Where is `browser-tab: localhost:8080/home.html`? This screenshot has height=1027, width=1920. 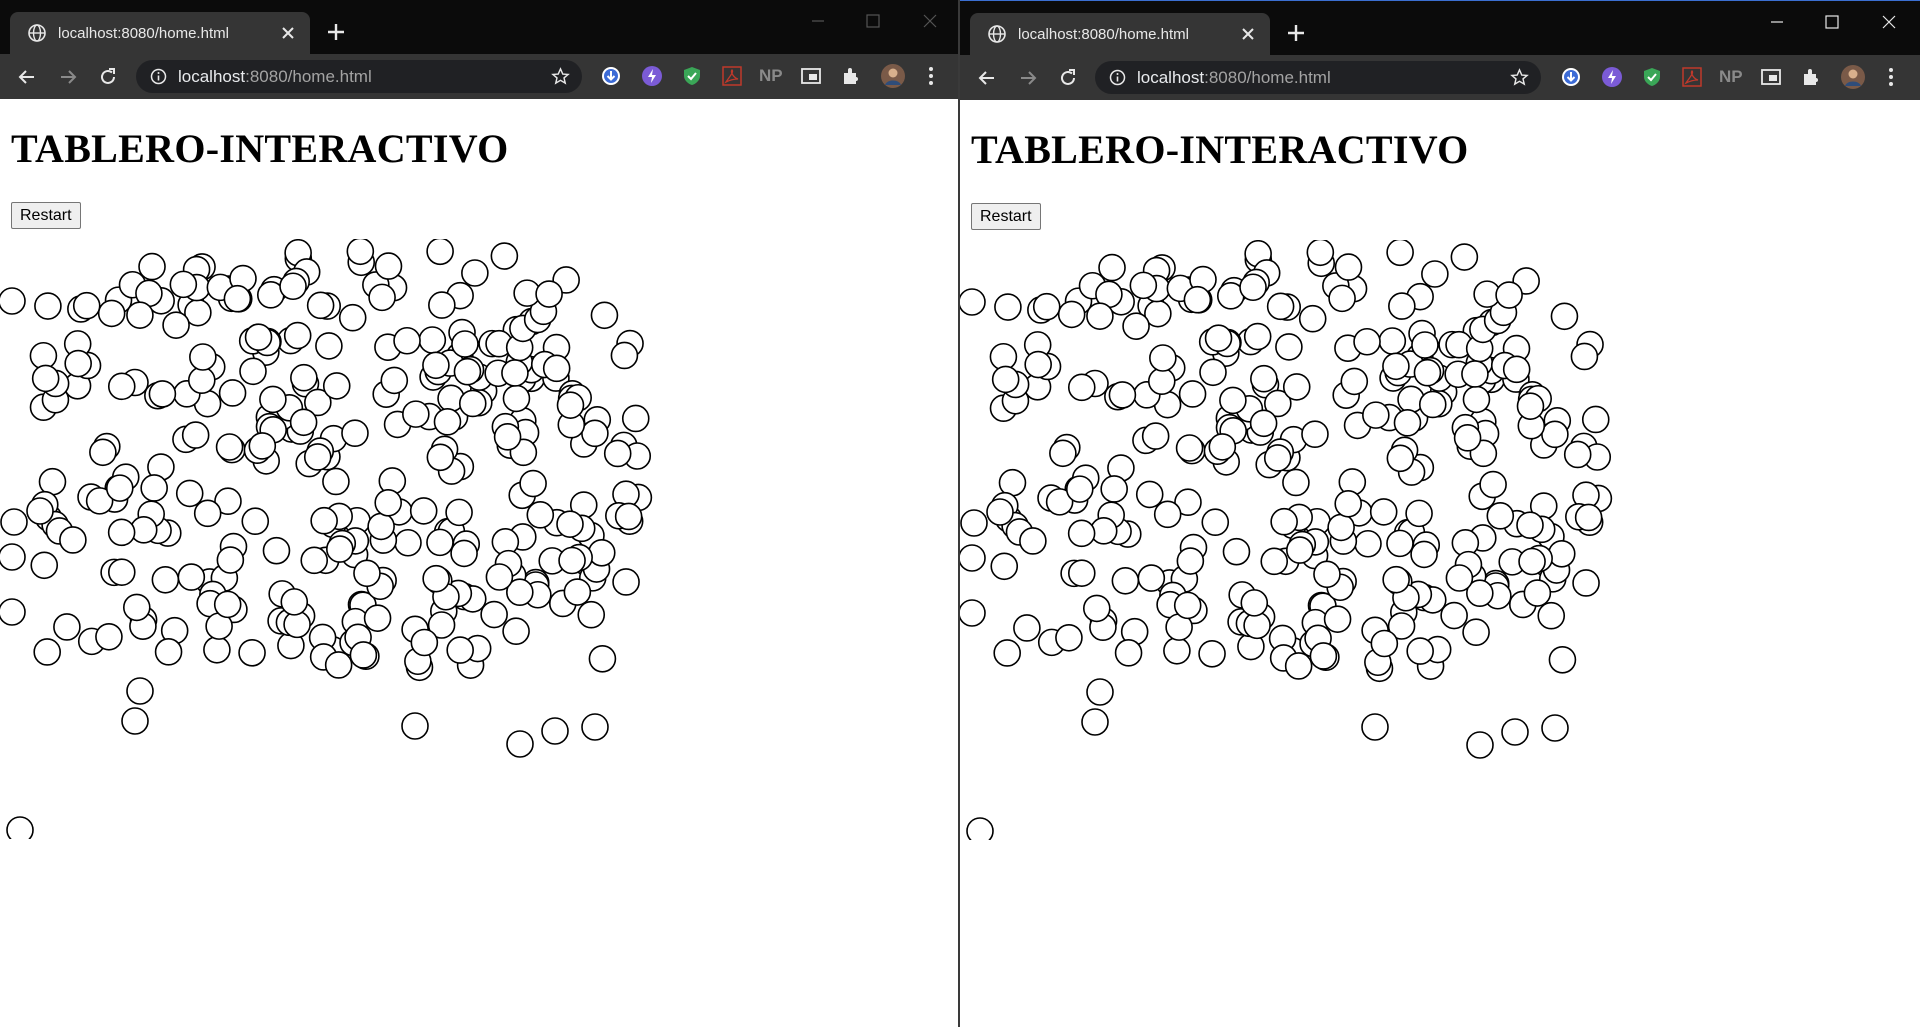
browser-tab: localhost:8080/home.html is located at coordinates (1120, 34).